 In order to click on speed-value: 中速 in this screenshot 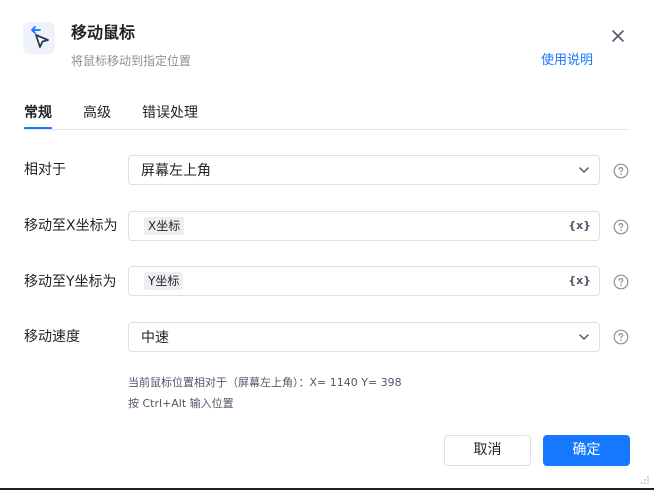, I will do `click(155, 338)`.